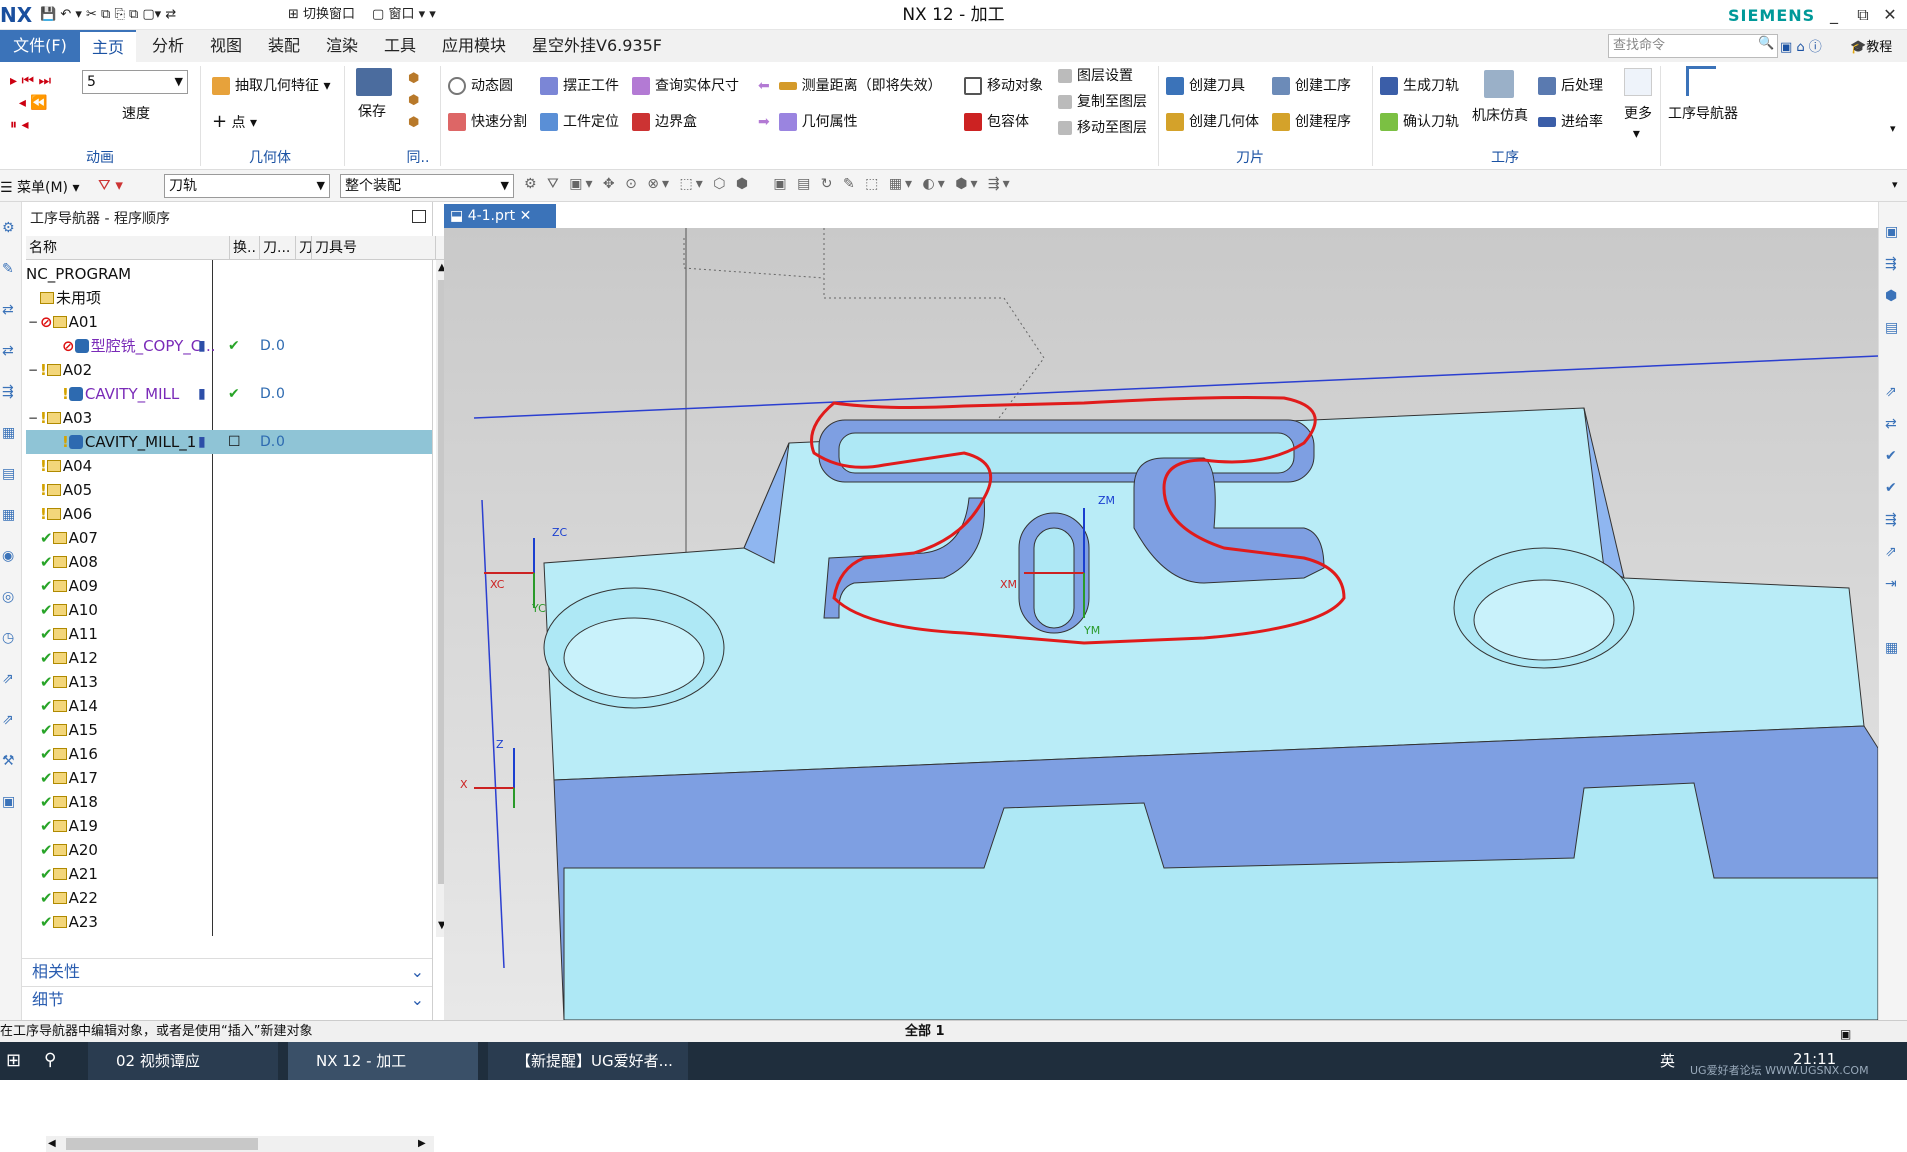  Describe the element at coordinates (52, 1143) in the screenshot. I see `scroll-left-icon: ◀` at that location.